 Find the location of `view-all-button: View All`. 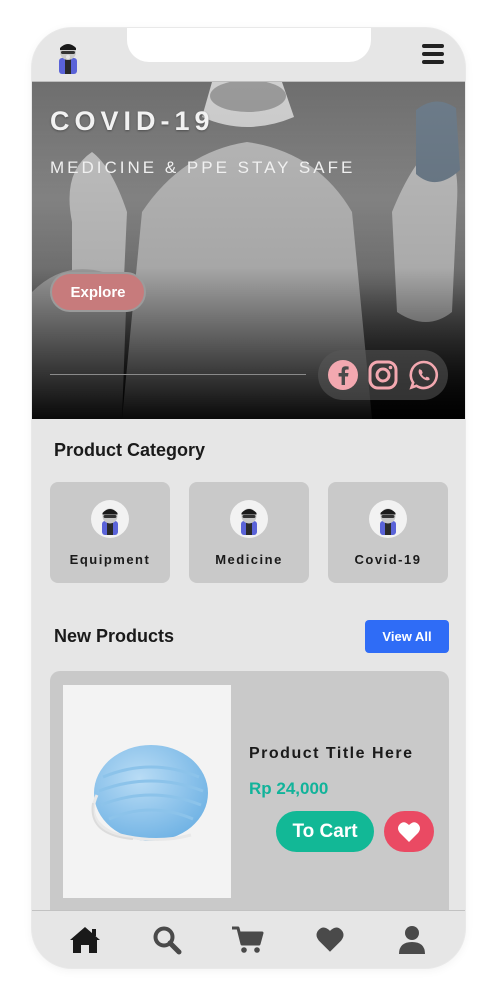

view-all-button: View All is located at coordinates (407, 636).